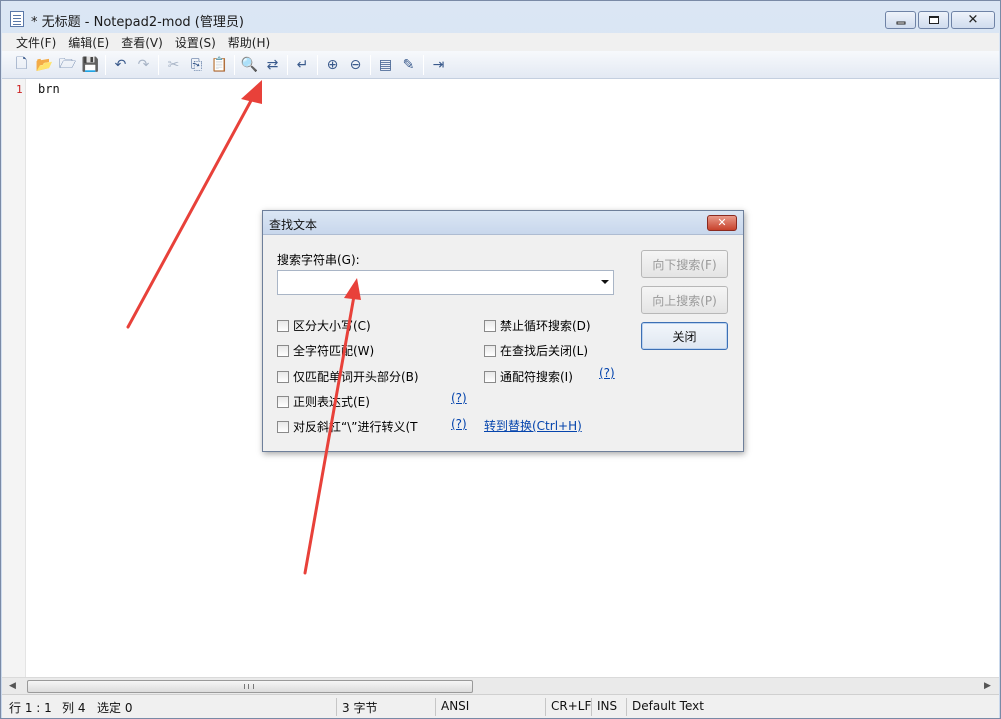 This screenshot has width=1001, height=719. Describe the element at coordinates (14, 378) in the screenshot. I see `line-number-gutter: 1` at that location.